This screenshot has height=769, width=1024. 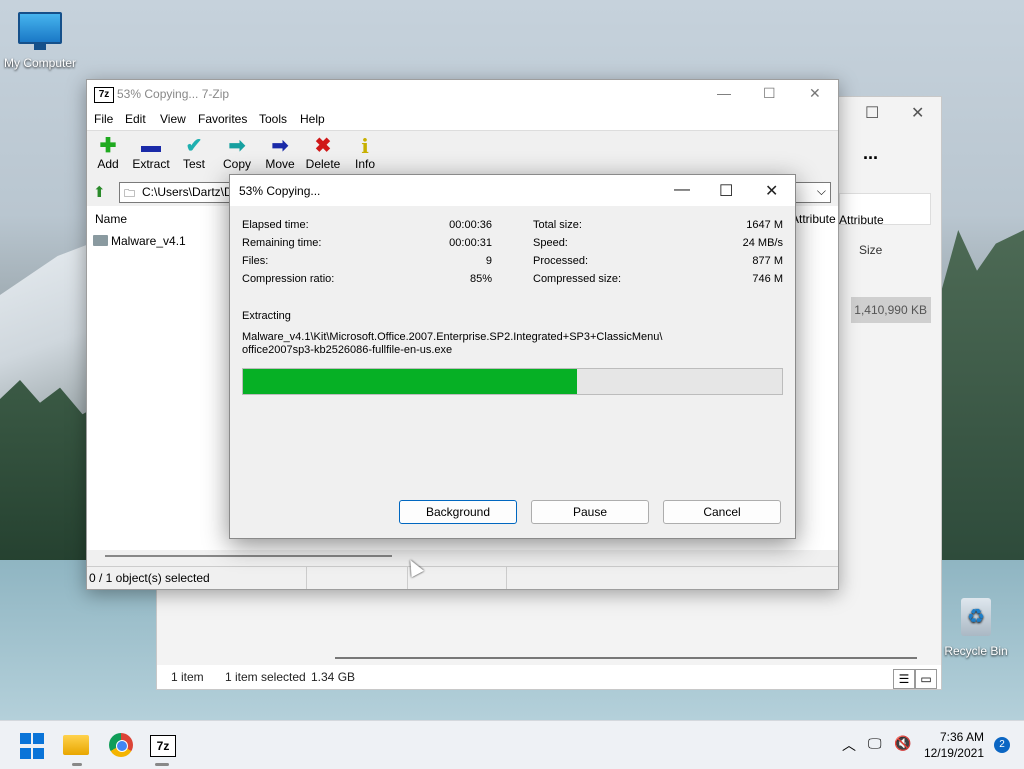 What do you see at coordinates (764, 225) in the screenshot?
I see `stat-value-total-size: 1647 M` at bounding box center [764, 225].